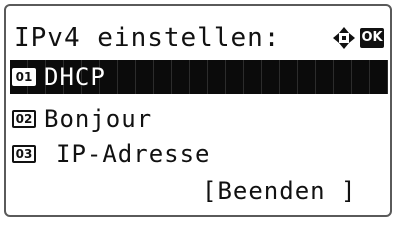 The image size is (398, 240). I want to click on item-number-badge: 03, so click(24, 154).